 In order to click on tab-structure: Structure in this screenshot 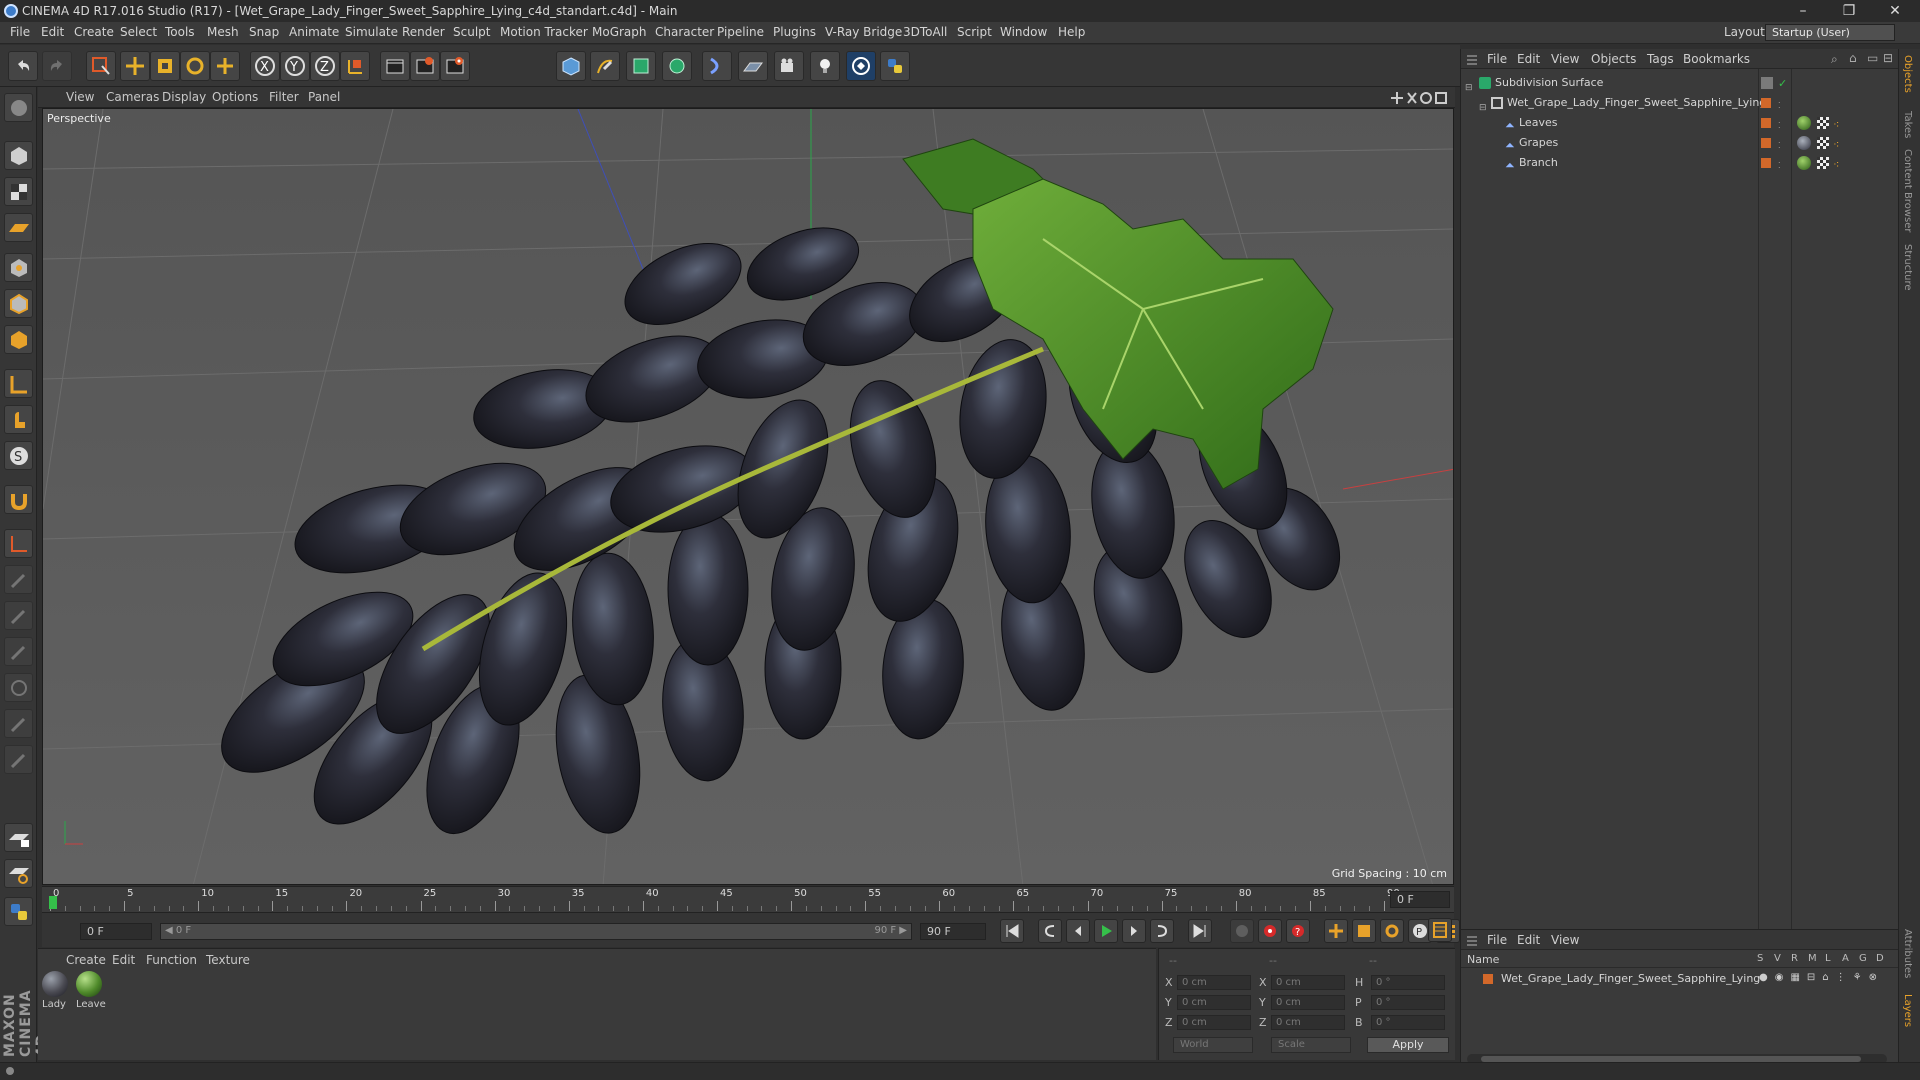, I will do `click(1907, 267)`.